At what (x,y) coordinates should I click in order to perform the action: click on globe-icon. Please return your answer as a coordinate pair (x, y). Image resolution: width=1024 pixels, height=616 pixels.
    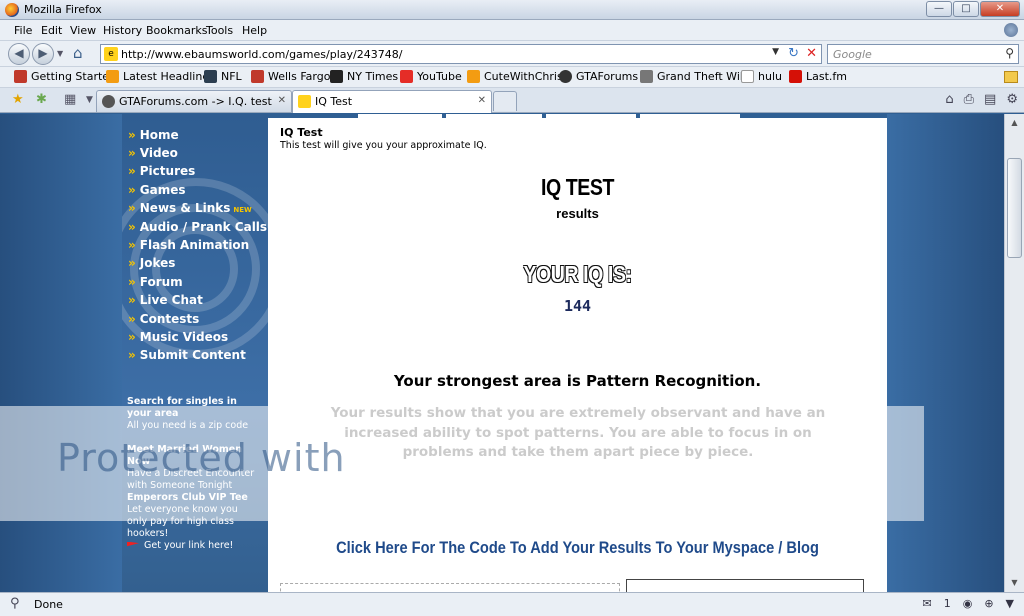
    Looking at the image, I should click on (108, 101).